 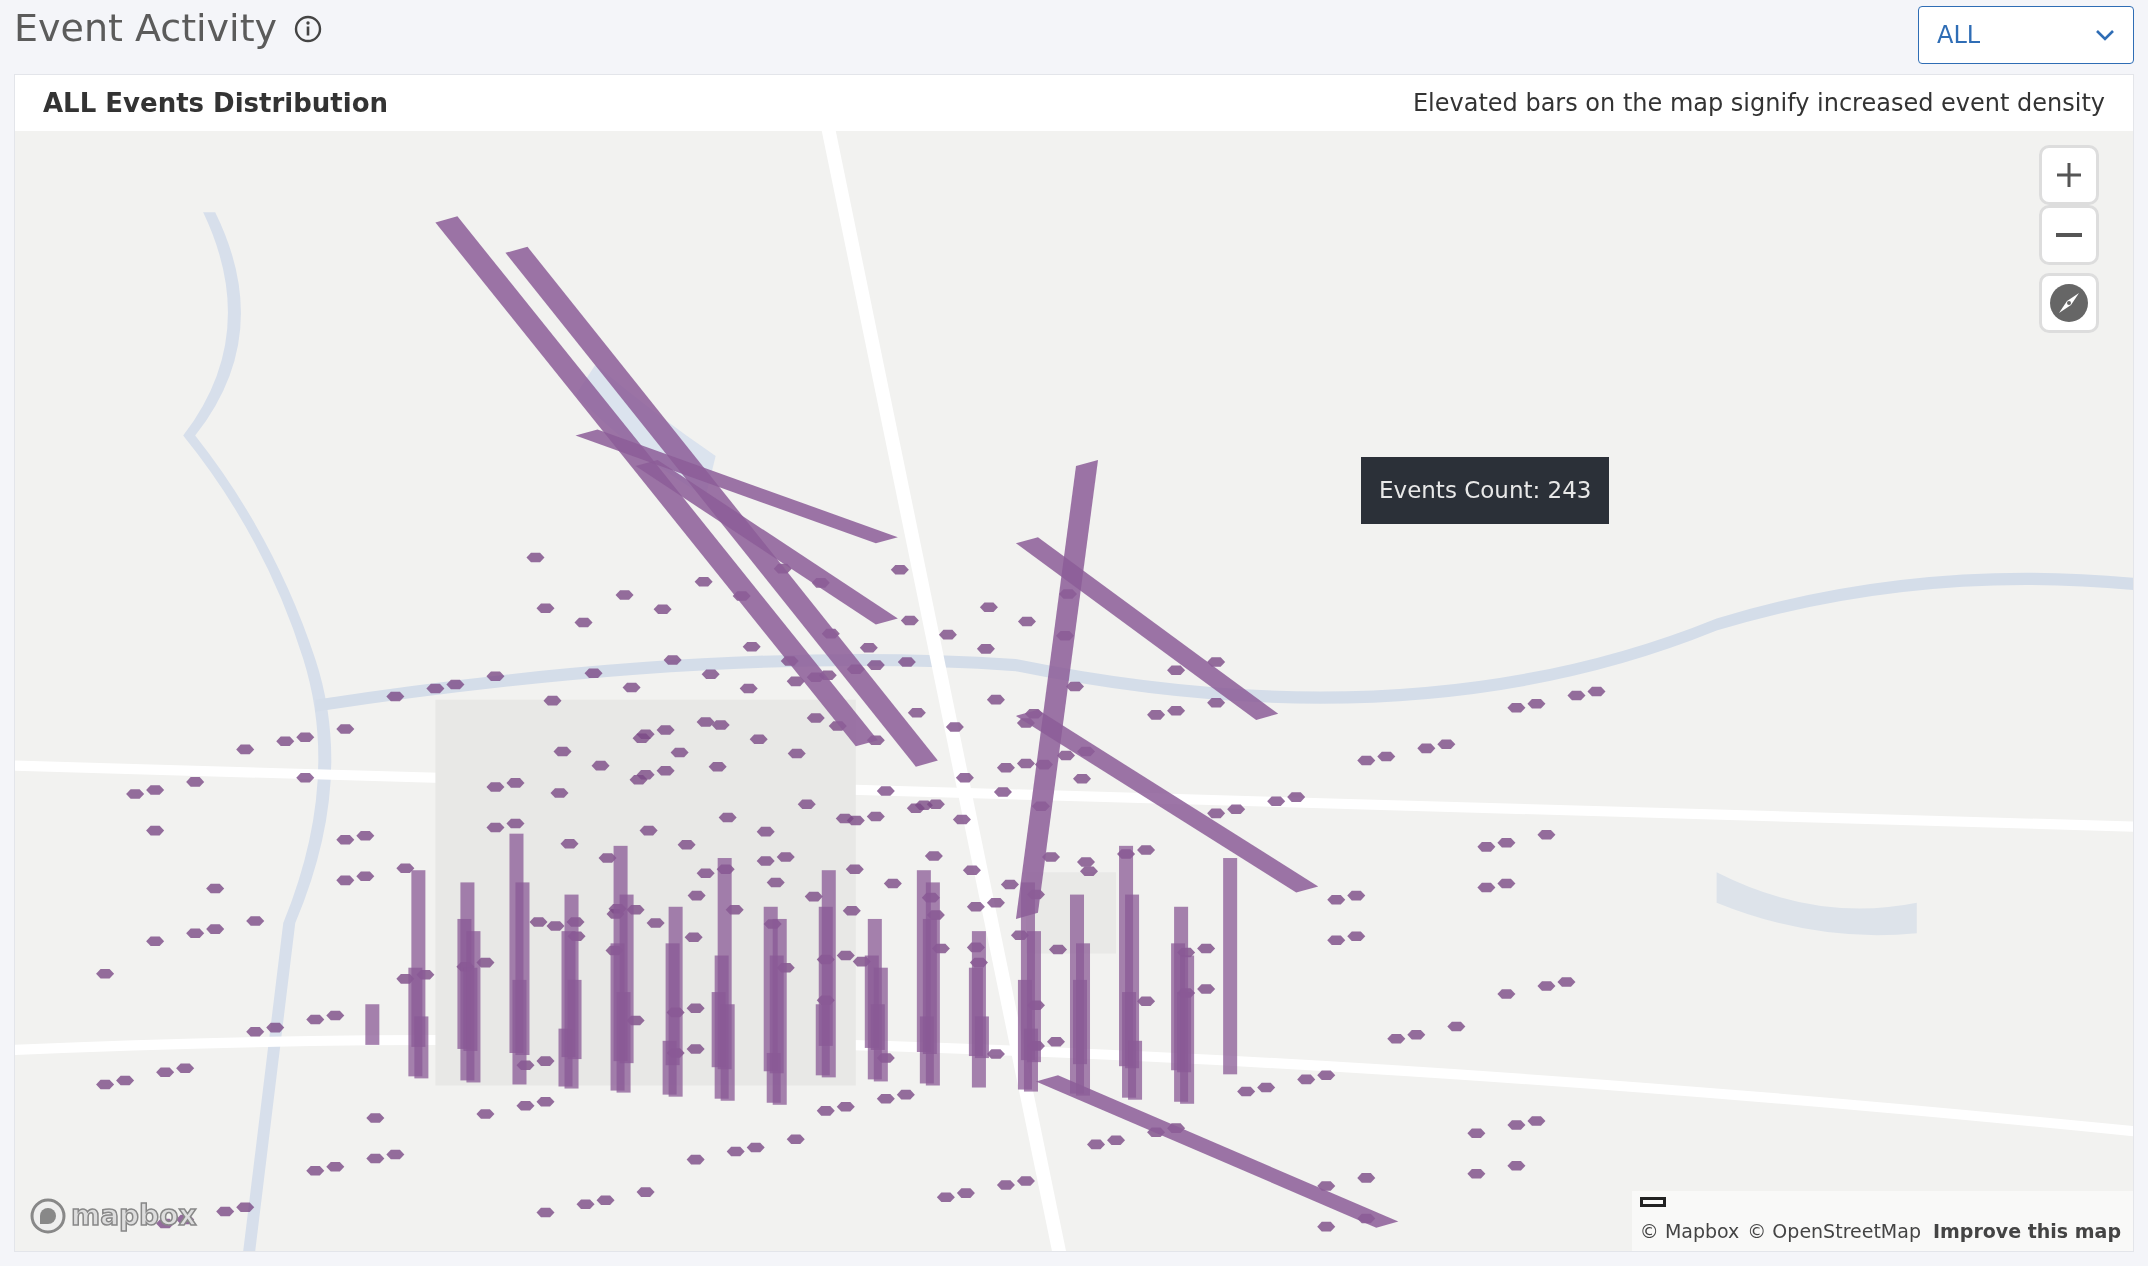 What do you see at coordinates (308, 28) in the screenshot?
I see `info-icon` at bounding box center [308, 28].